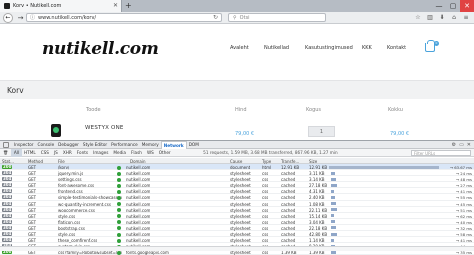  I want to click on cart-header-product: Toode, so click(93, 110).